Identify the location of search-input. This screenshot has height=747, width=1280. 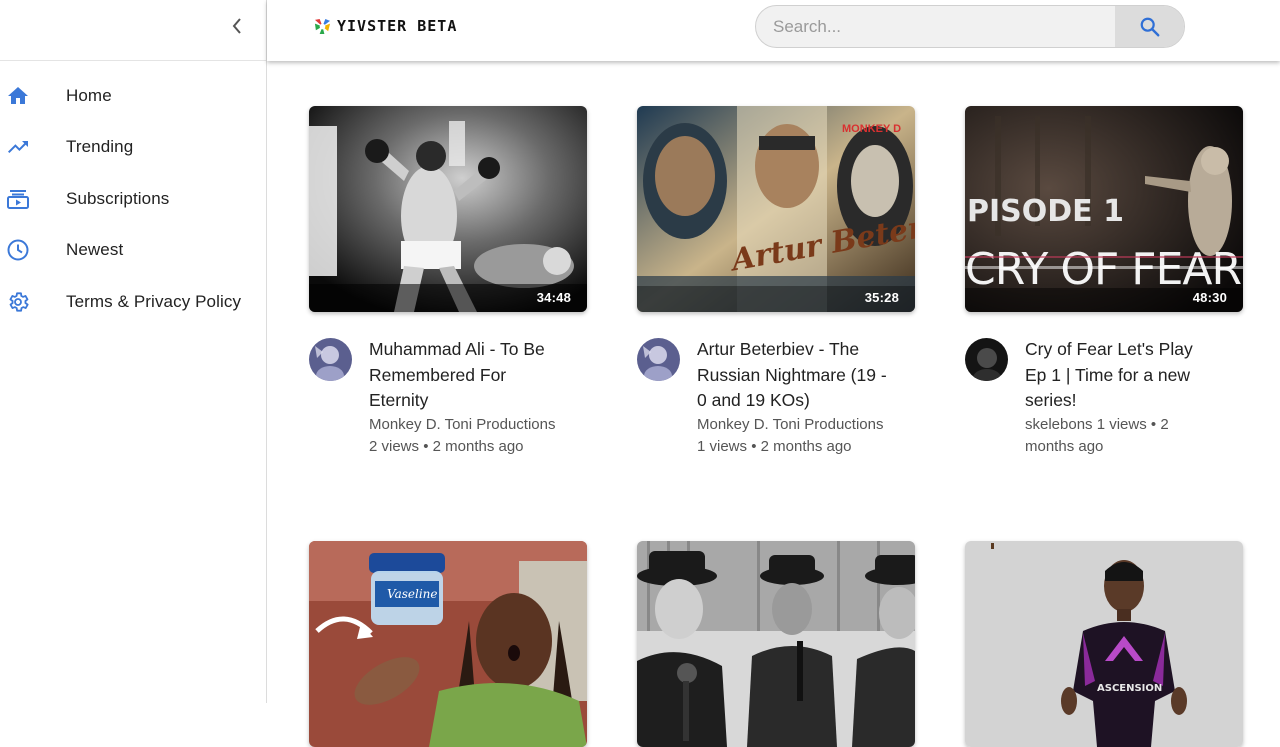
(935, 26).